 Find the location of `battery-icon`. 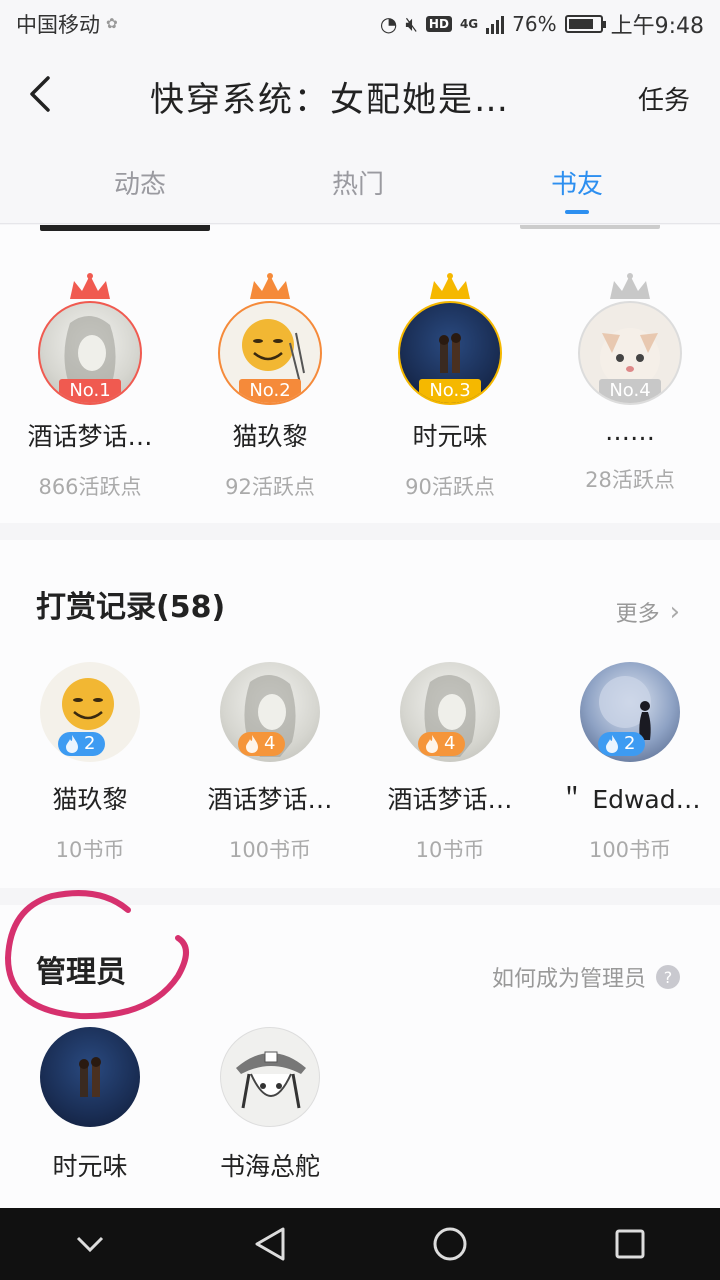

battery-icon is located at coordinates (585, 24).